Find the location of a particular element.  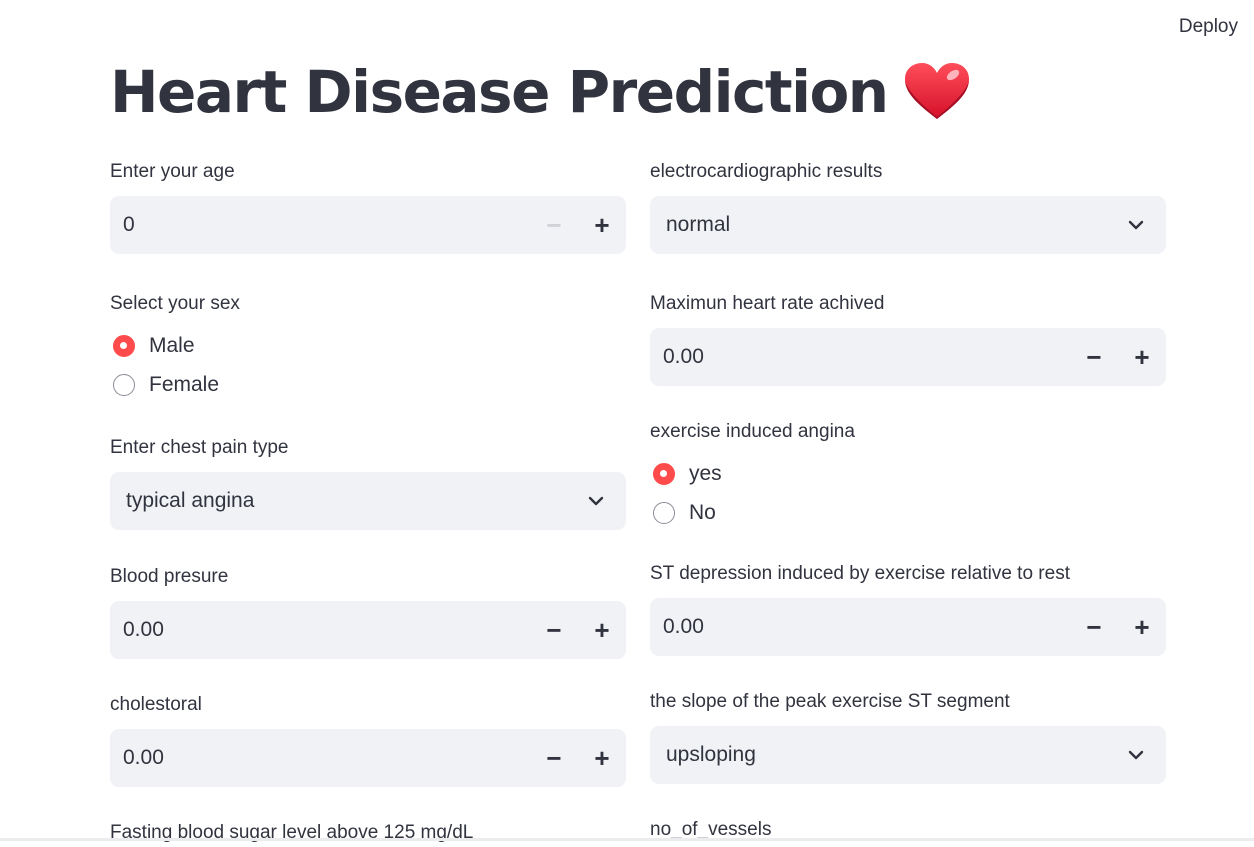

deploy-button: Deploy is located at coordinates (1208, 27).